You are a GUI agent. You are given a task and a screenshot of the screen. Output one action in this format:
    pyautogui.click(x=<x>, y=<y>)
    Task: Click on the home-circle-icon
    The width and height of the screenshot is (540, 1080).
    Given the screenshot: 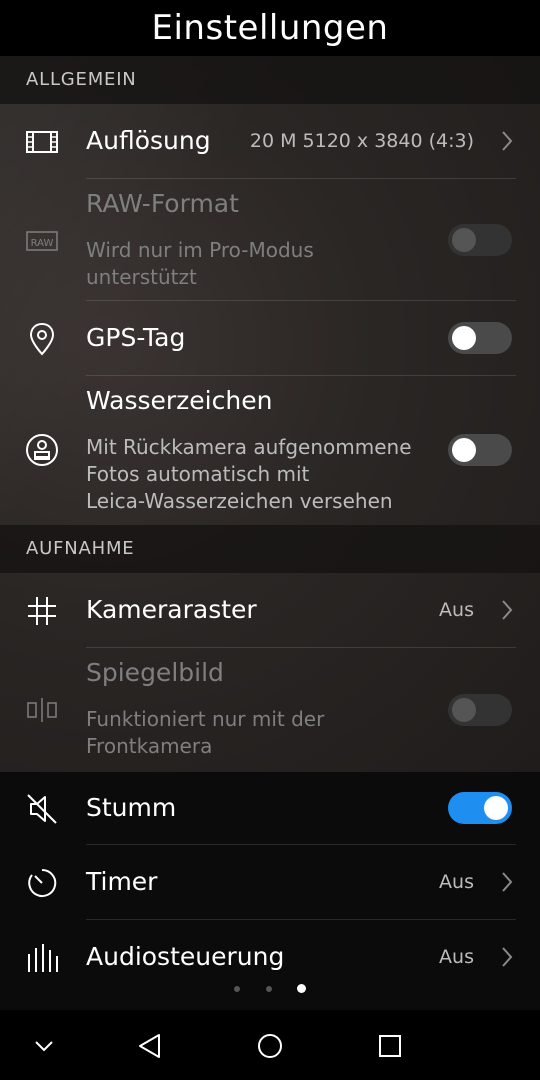 What is the action you would take?
    pyautogui.click(x=270, y=1046)
    